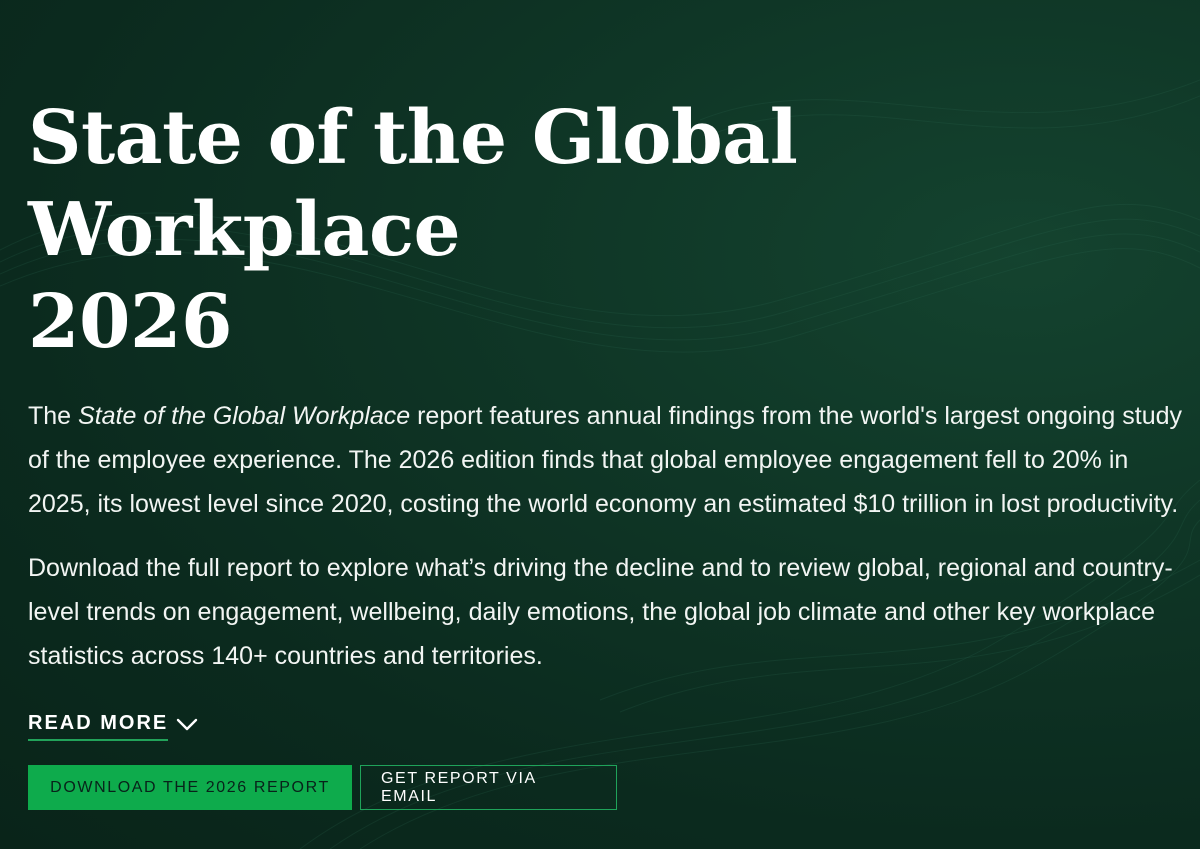  What do you see at coordinates (488, 787) in the screenshot?
I see `get-report-email-button: GET REPORT VIA EMAIL` at bounding box center [488, 787].